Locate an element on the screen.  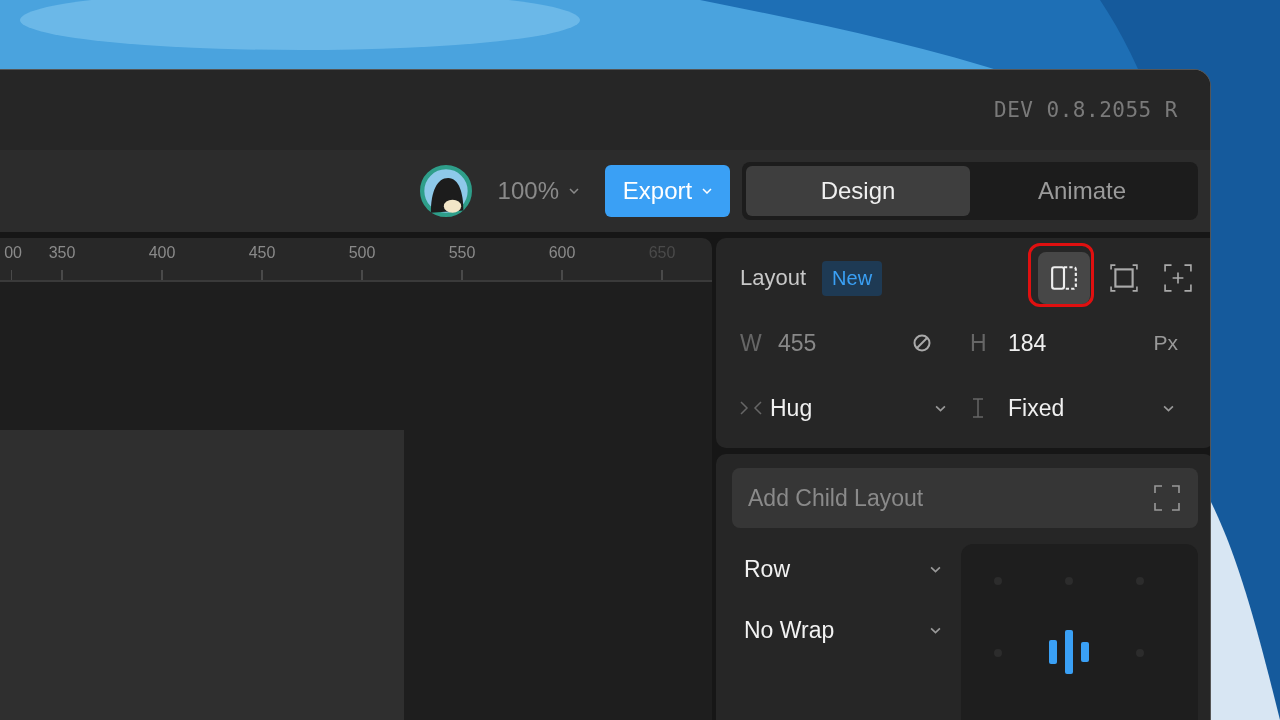
add-child-layout-button: Add Child Layout is located at coordinates (965, 498).